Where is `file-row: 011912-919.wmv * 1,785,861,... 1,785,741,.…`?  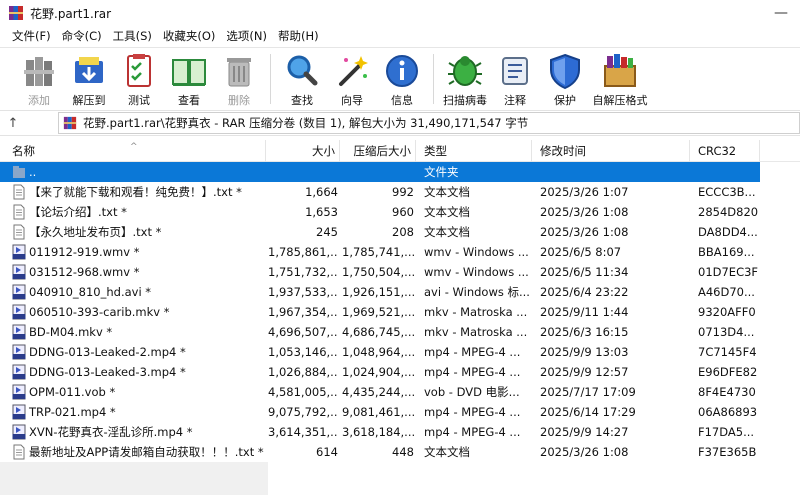 file-row: 011912-919.wmv * 1,785,861,... 1,785,741,.… is located at coordinates (380, 252).